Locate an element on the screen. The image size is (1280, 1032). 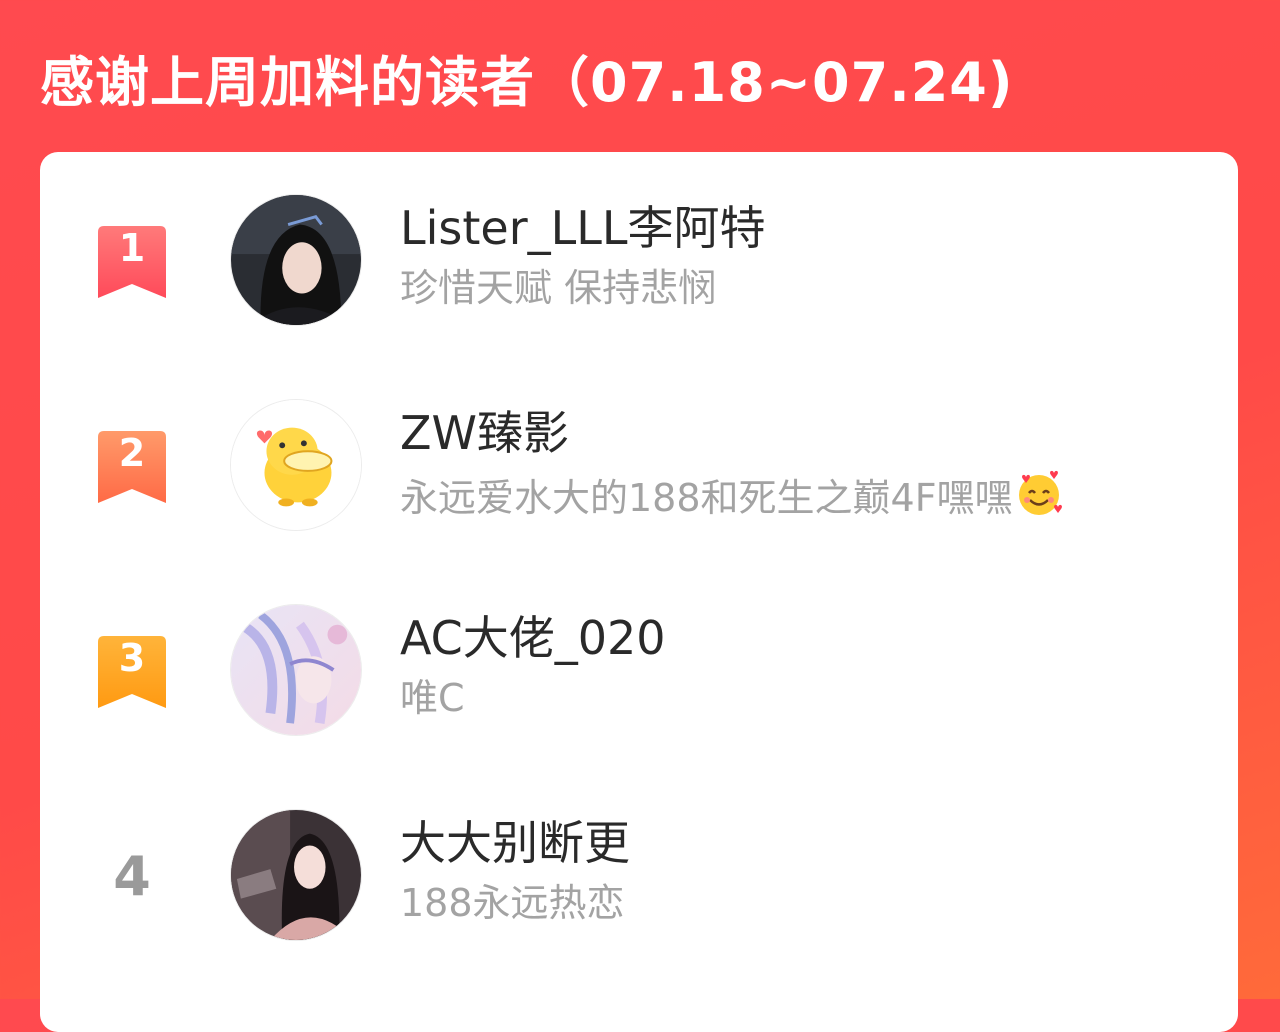
rank-1-badge-icon: 1 is located at coordinates (132, 262).